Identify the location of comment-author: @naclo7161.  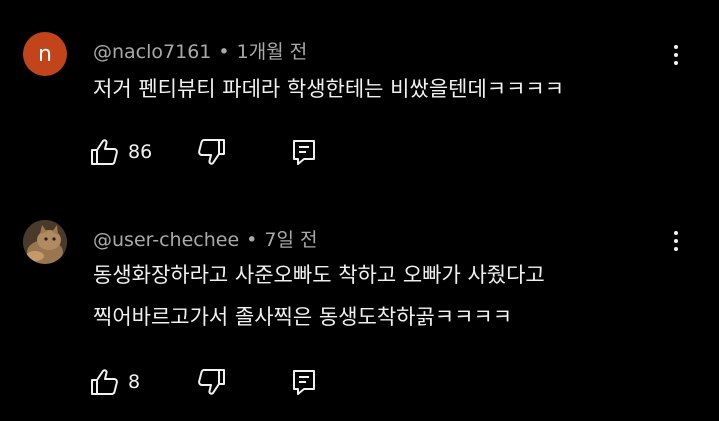
(152, 52).